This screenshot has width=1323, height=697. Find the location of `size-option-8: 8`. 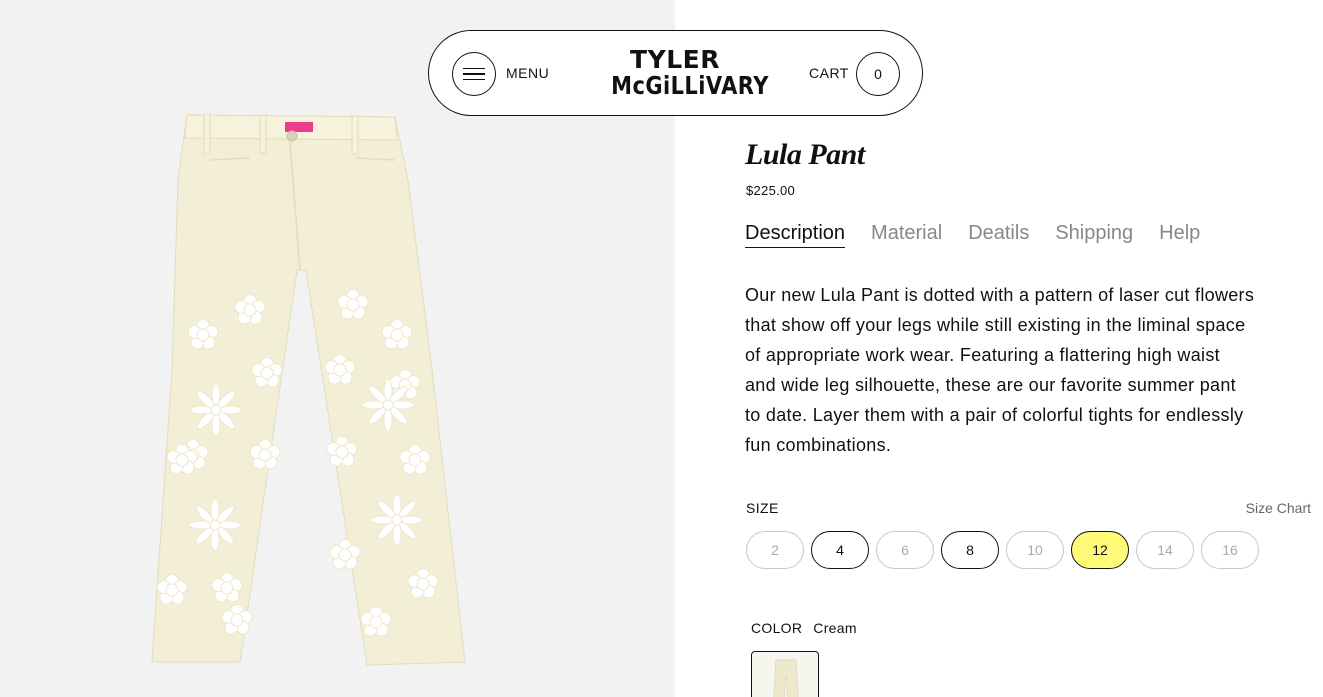

size-option-8: 8 is located at coordinates (970, 550).